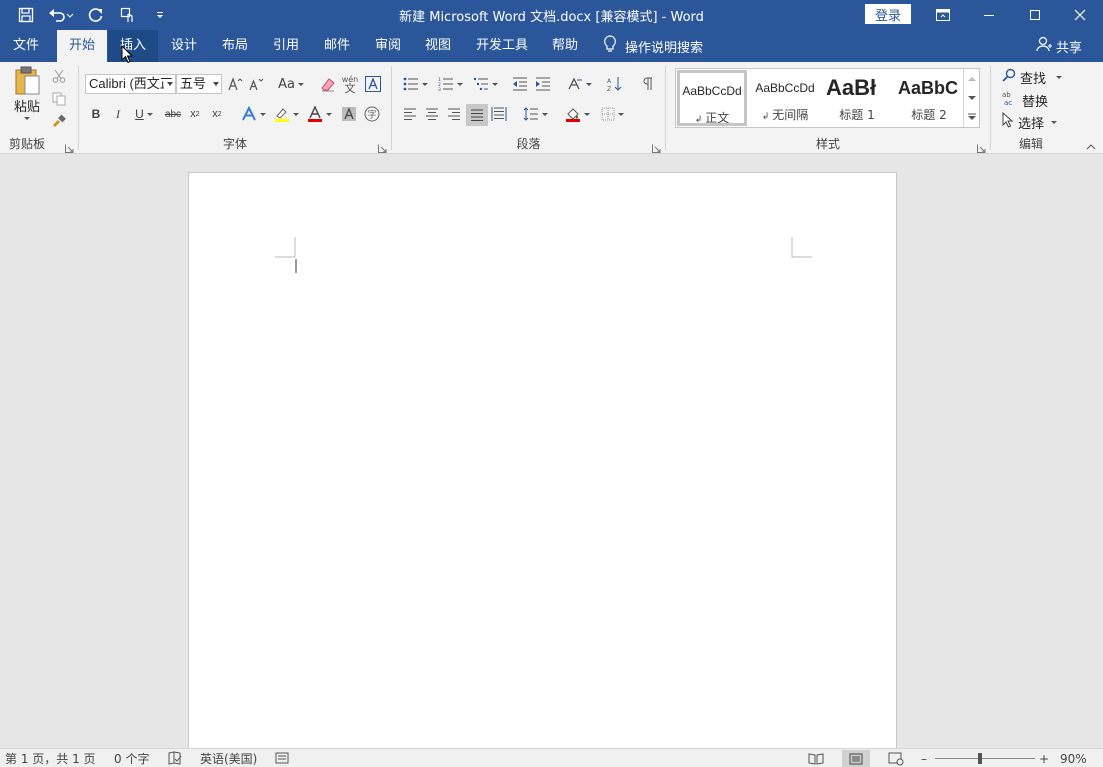  I want to click on tab-view: 视图, so click(438, 46).